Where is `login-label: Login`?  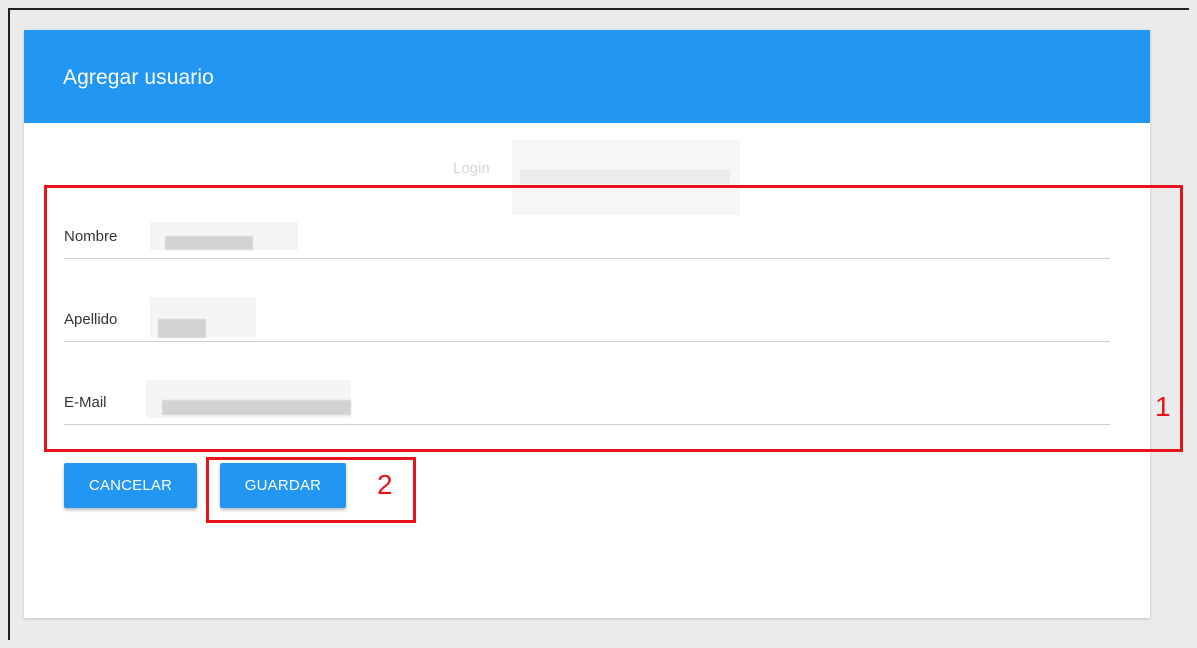
login-label: Login is located at coordinates (471, 168).